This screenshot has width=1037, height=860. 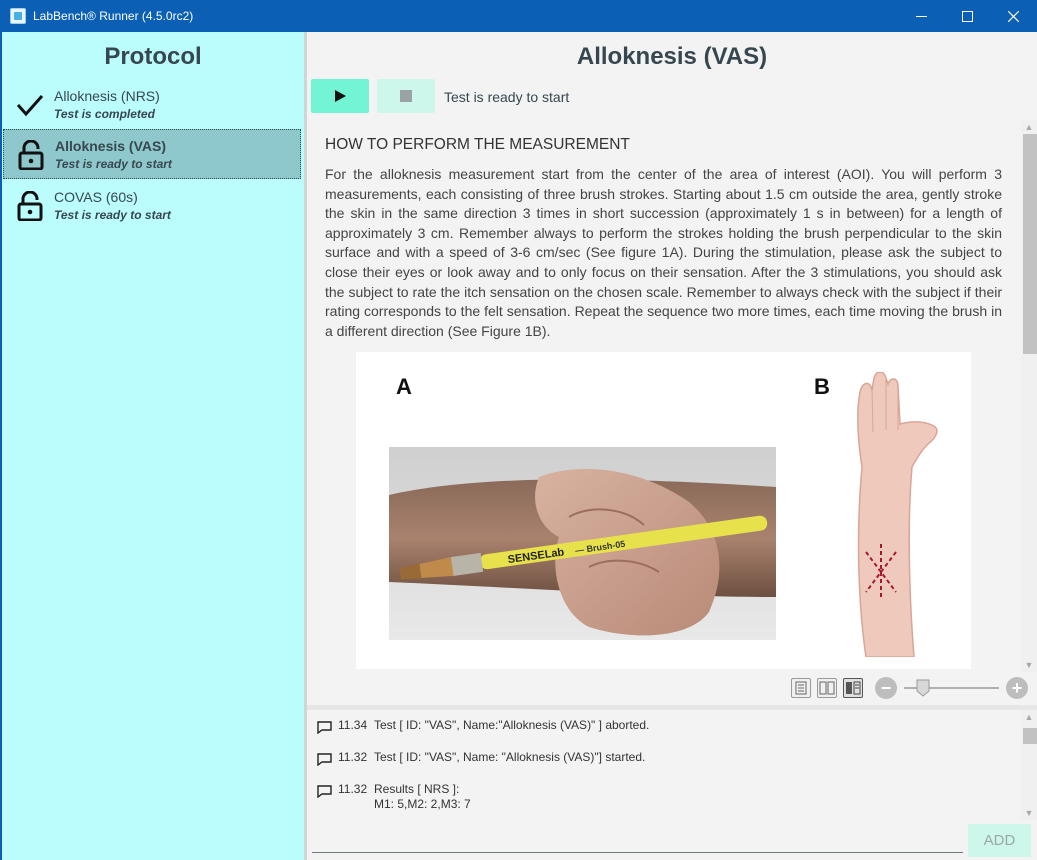 I want to click on checkmark-icon, so click(x=30, y=106).